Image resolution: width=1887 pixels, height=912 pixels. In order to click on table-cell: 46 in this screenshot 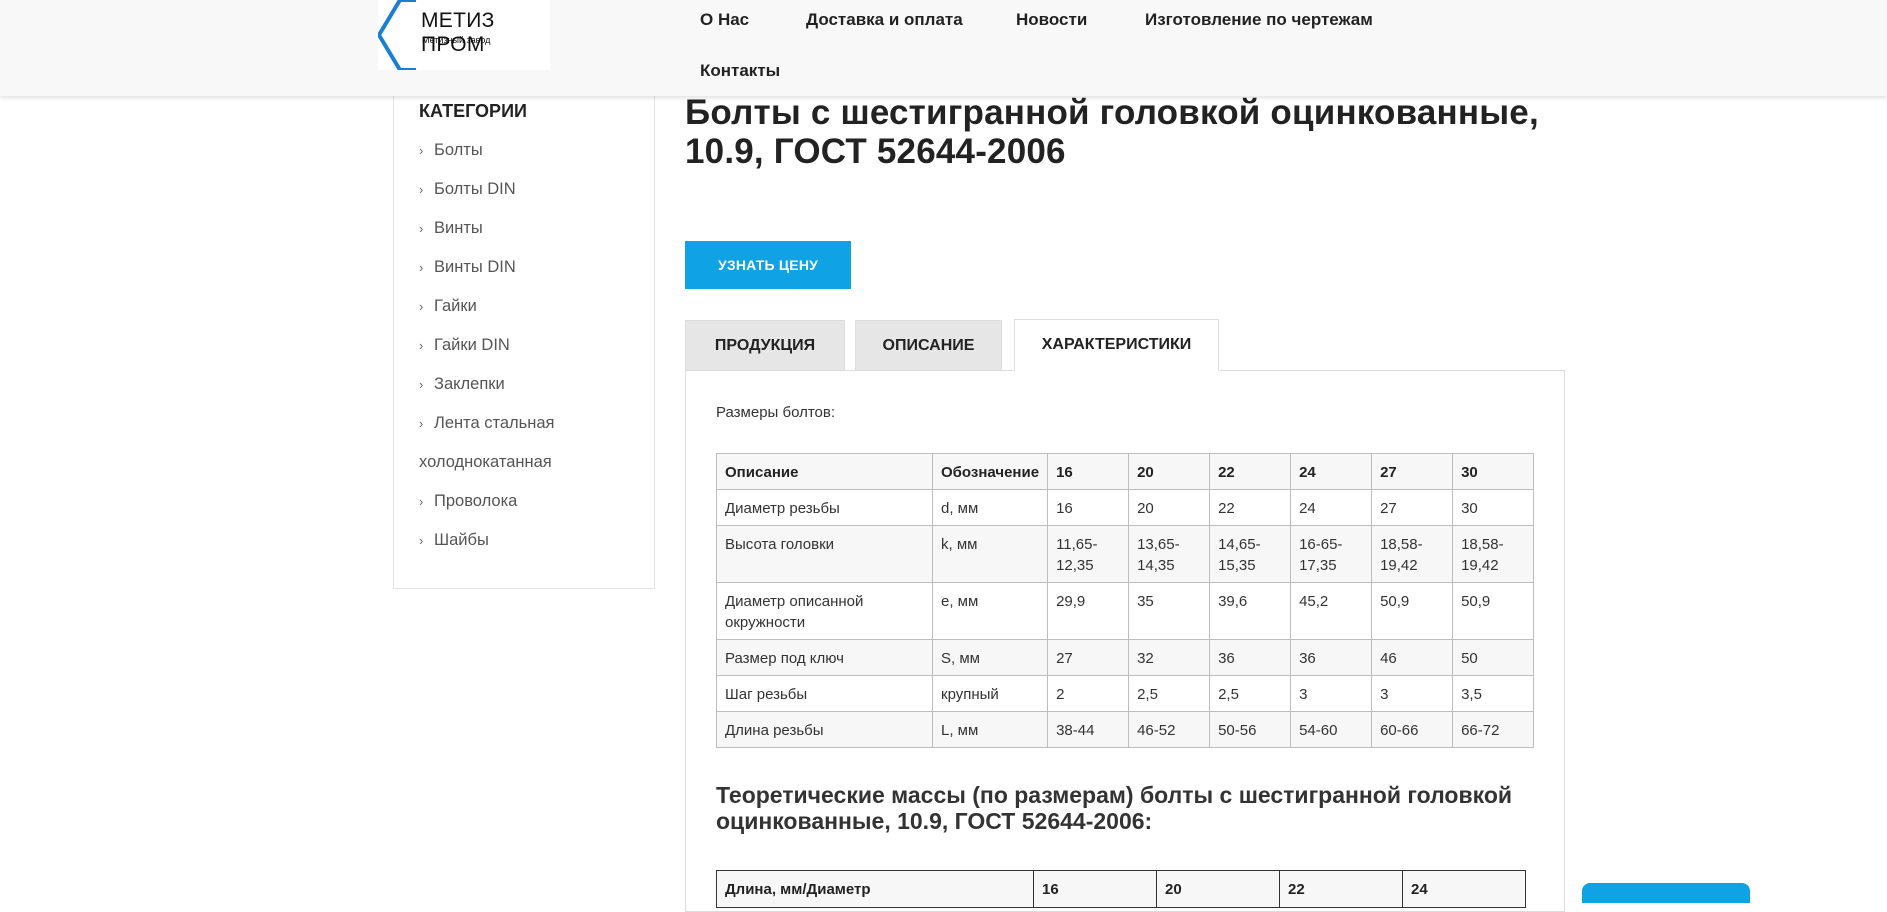, I will do `click(1412, 657)`.